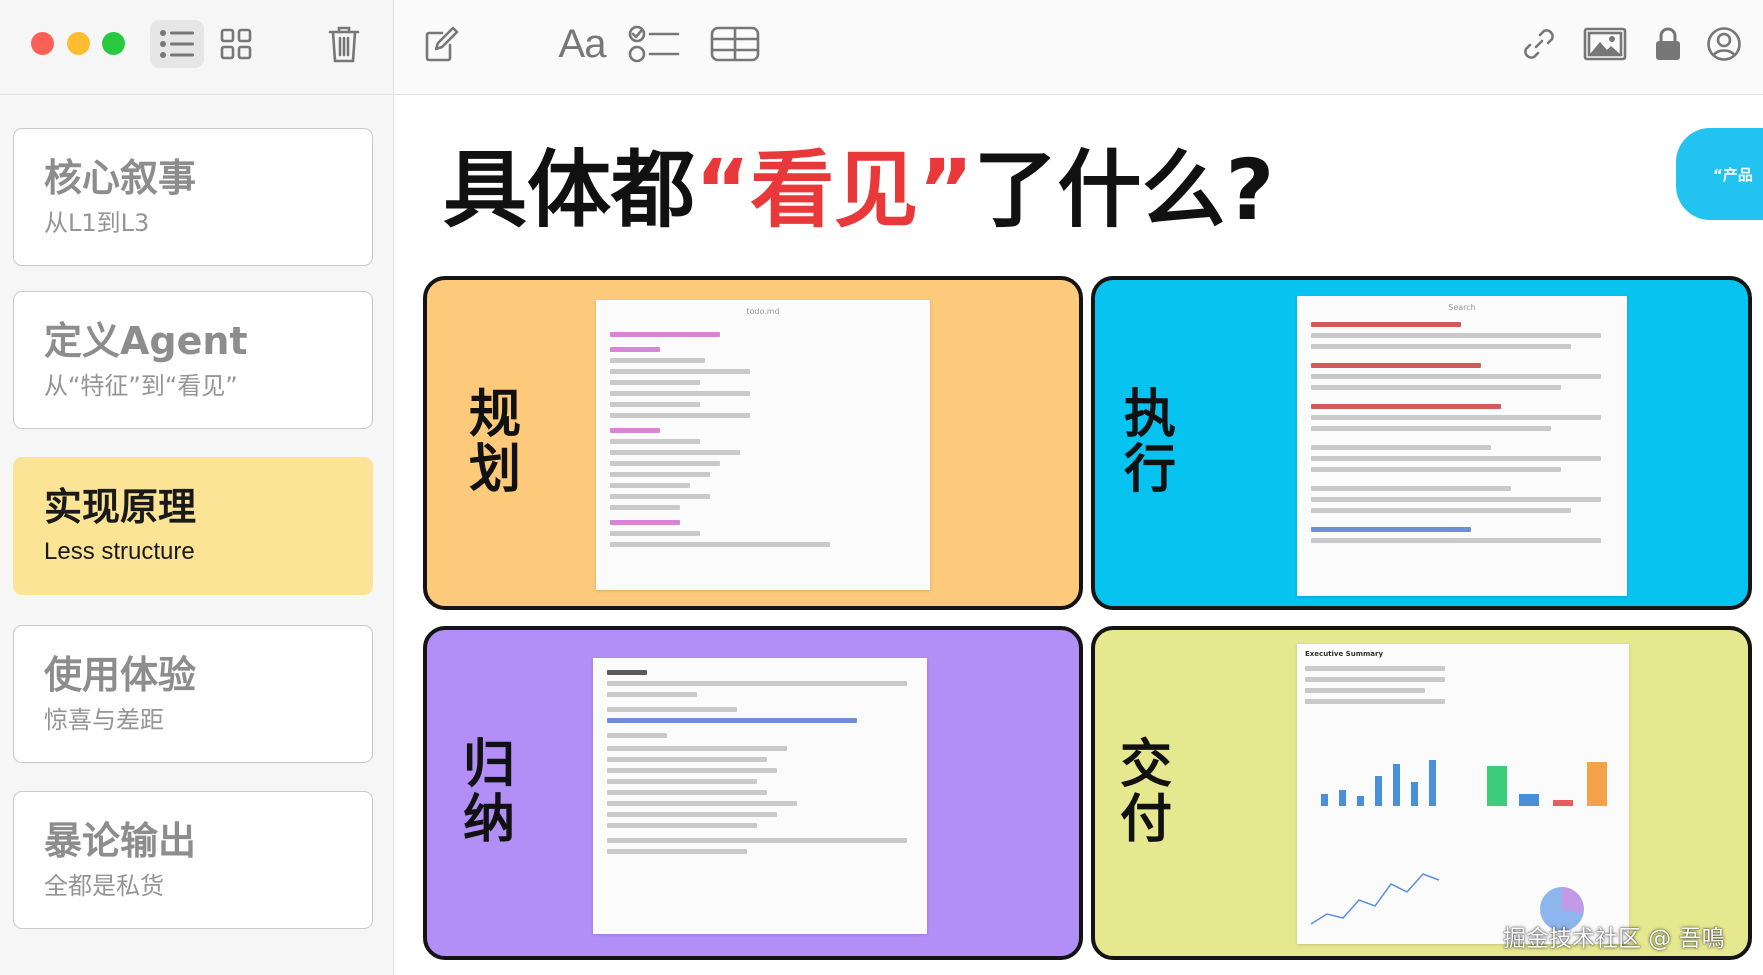 This screenshot has height=975, width=1763. I want to click on checklist-icon, so click(654, 44).